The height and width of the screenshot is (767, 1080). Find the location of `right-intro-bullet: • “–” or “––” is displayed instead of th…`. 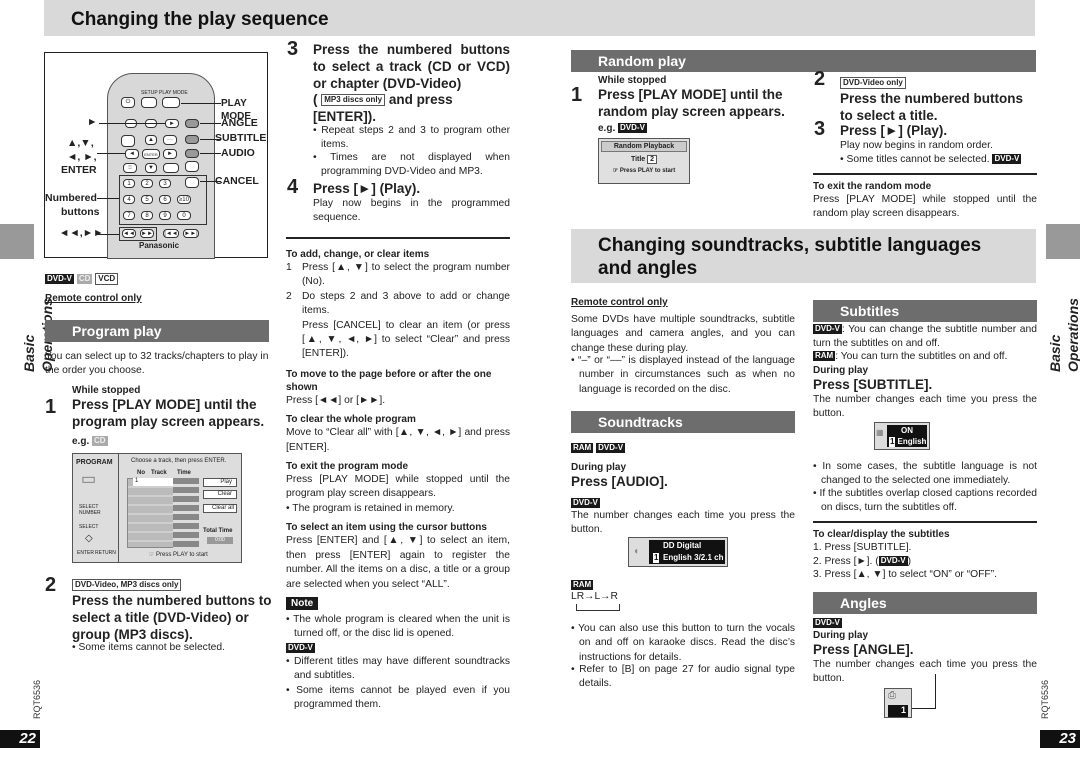

right-intro-bullet: • “–” or “––” is displayed instead of th… is located at coordinates (683, 375).